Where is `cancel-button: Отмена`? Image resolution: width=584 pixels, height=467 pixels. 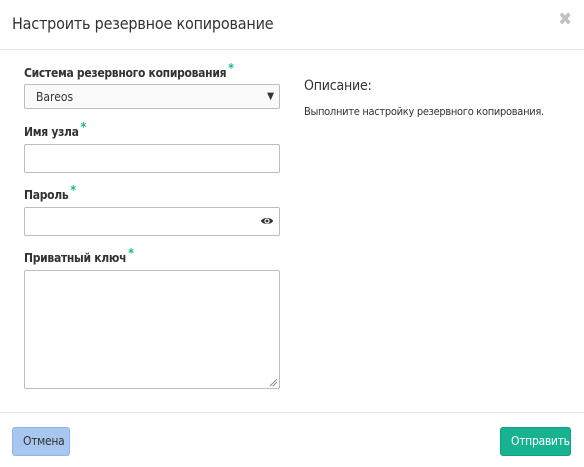 cancel-button: Отмена is located at coordinates (41, 441).